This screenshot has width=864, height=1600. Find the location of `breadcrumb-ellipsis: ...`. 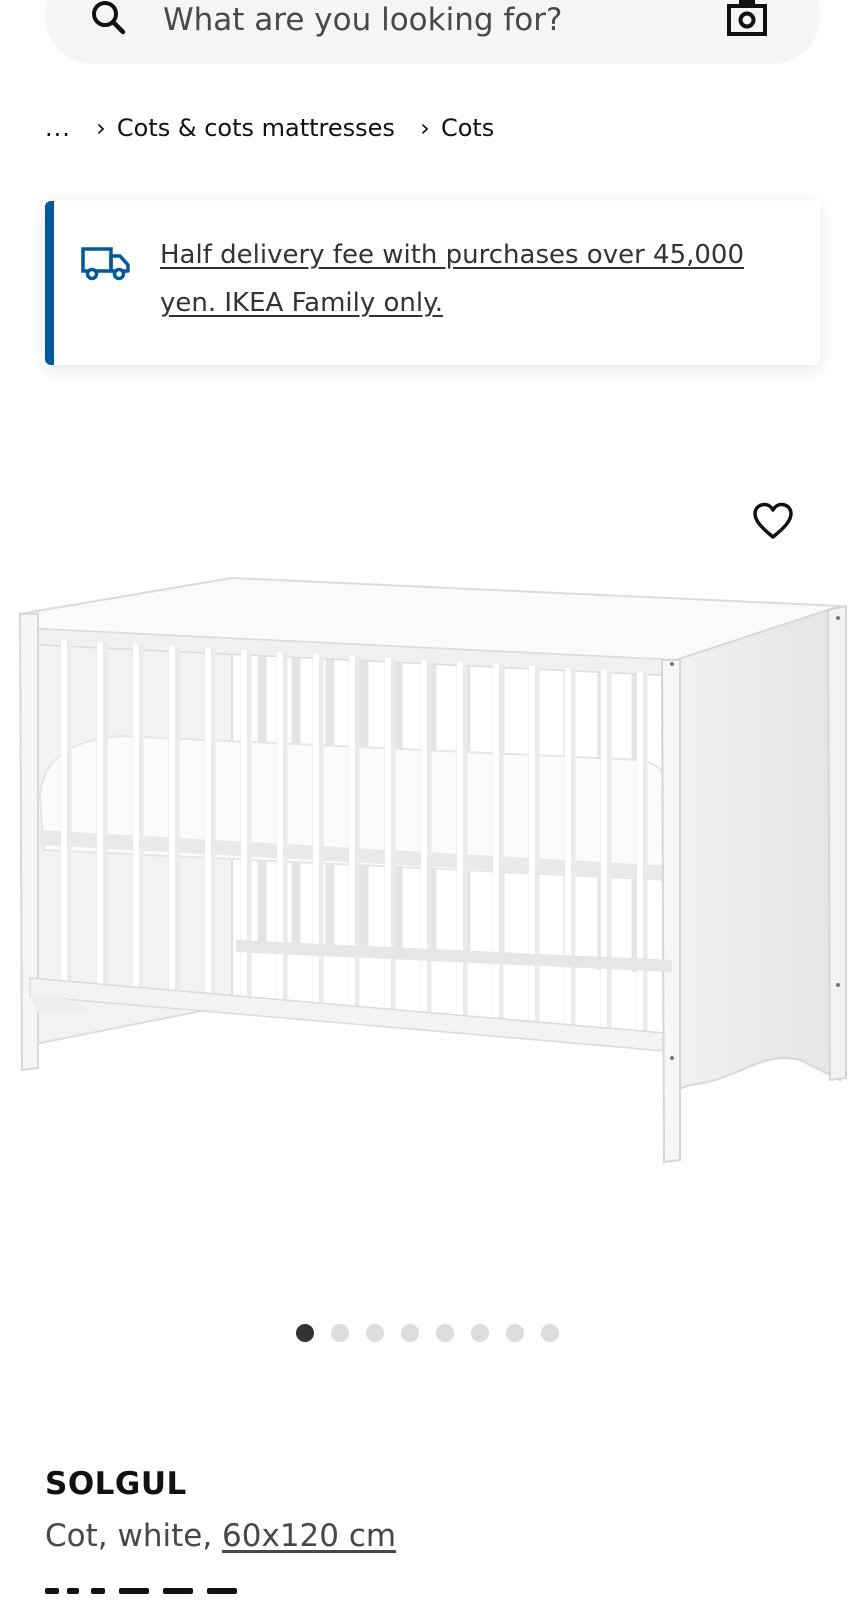

breadcrumb-ellipsis: ... is located at coordinates (58, 128).